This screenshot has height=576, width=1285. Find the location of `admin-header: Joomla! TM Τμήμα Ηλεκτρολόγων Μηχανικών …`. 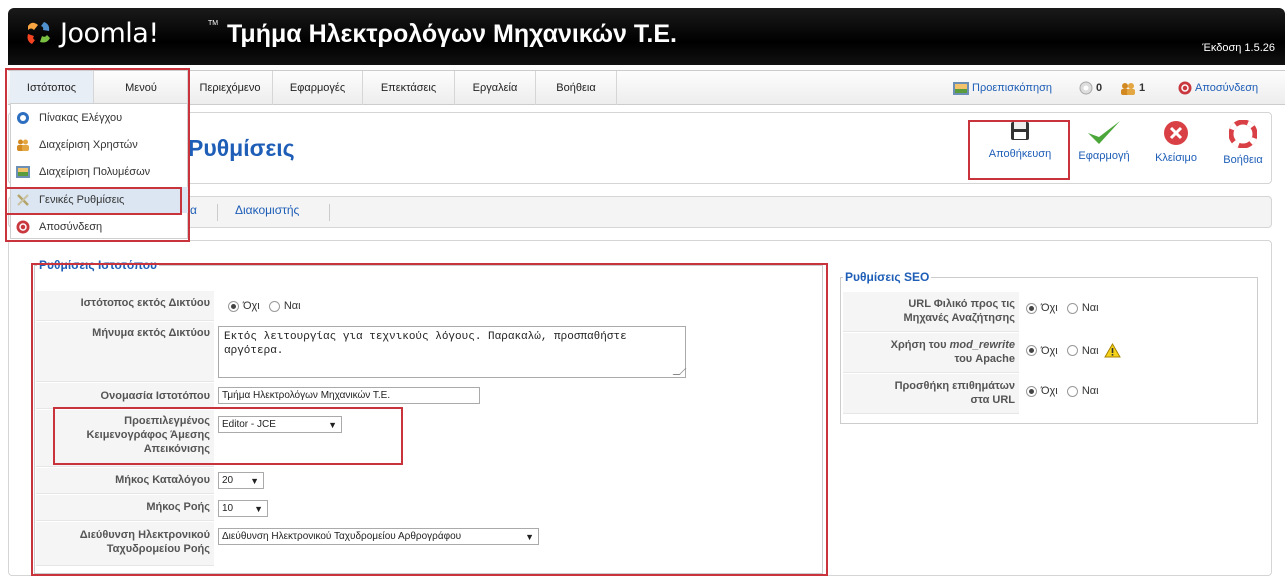

admin-header: Joomla! TM Τμήμα Ηλεκτρολόγων Μηχανικών … is located at coordinates (646, 36).